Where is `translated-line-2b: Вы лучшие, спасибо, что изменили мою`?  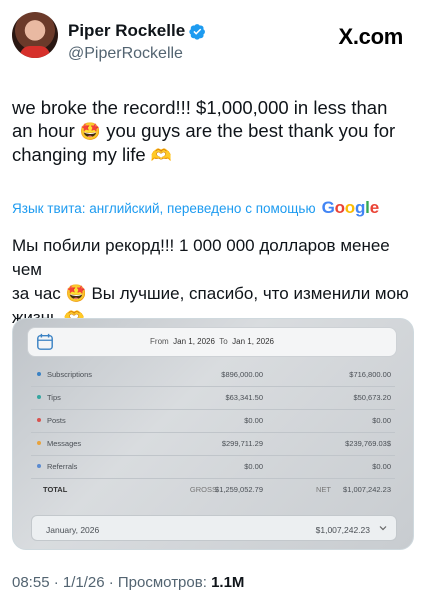 translated-line-2b: Вы лучшие, спасибо, что изменили мою is located at coordinates (250, 293).